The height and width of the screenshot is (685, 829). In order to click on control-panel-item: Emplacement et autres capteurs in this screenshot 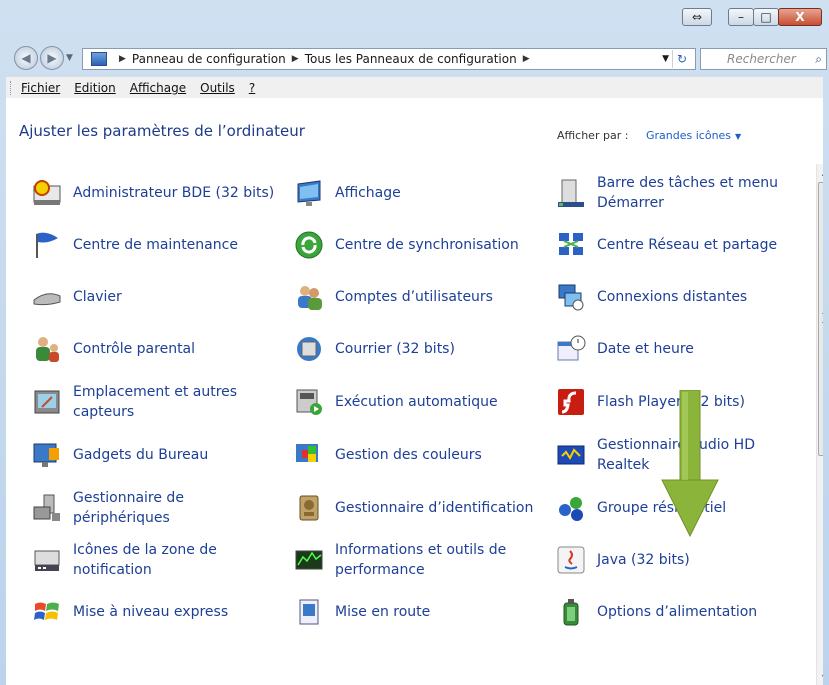, I will do `click(156, 402)`.